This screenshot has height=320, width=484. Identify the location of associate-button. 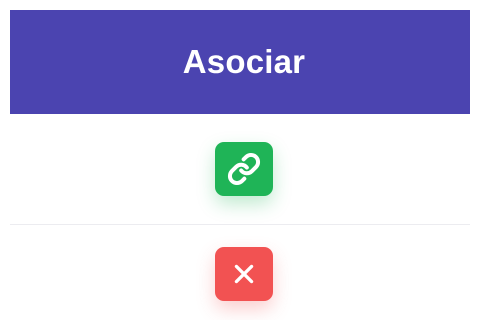
(244, 169).